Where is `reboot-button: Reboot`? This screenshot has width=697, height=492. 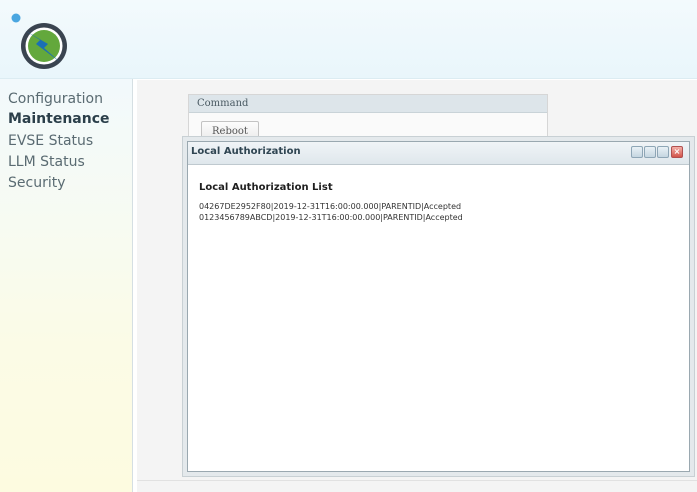
reboot-button: Reboot is located at coordinates (230, 132).